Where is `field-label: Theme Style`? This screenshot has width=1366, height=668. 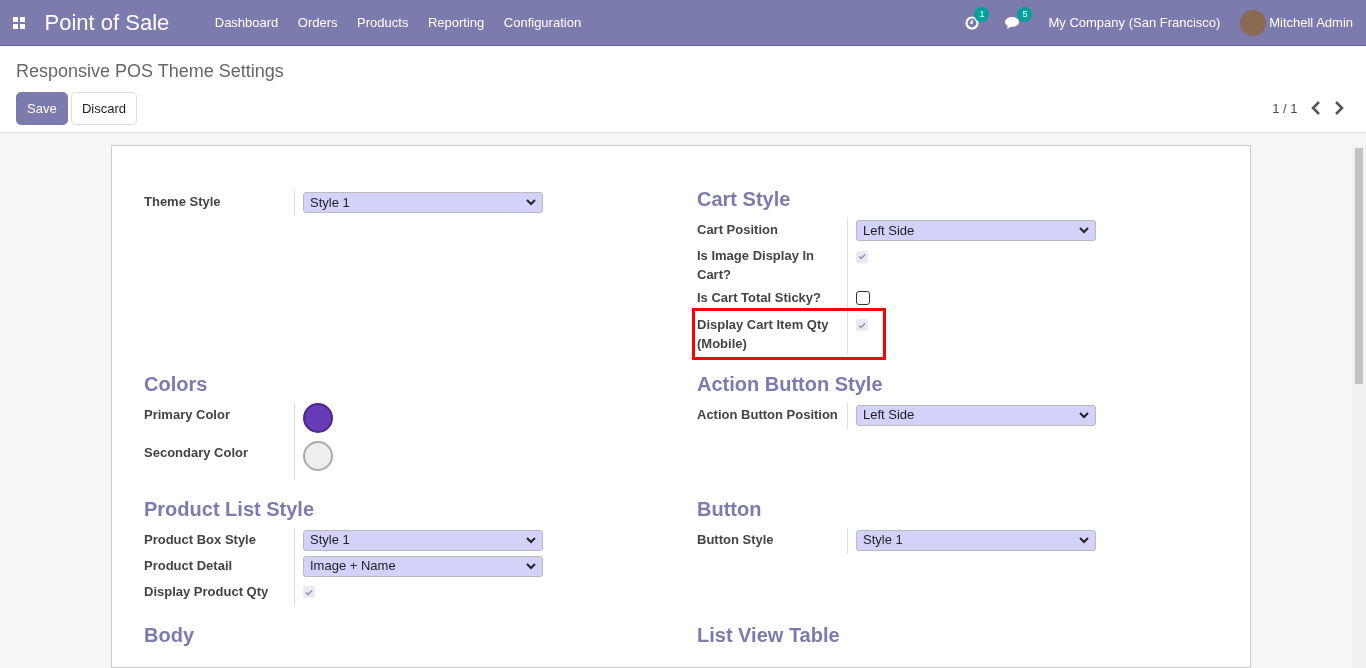 field-label: Theme Style is located at coordinates (183, 202).